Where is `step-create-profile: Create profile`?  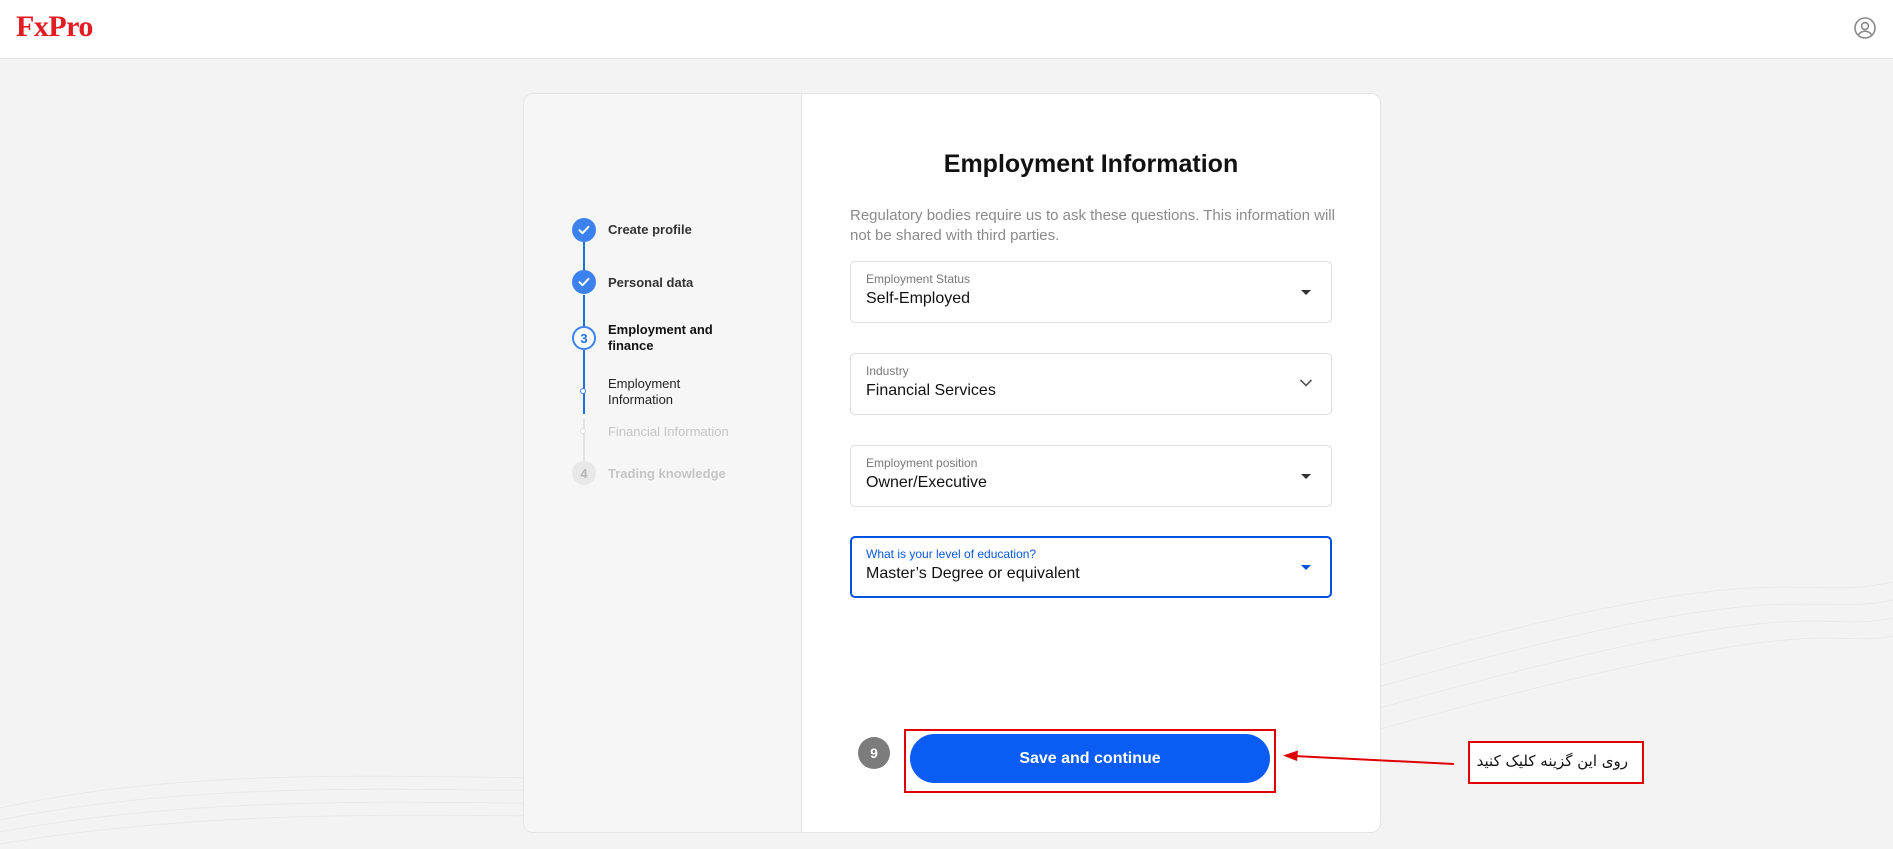 step-create-profile: Create profile is located at coordinates (673, 230).